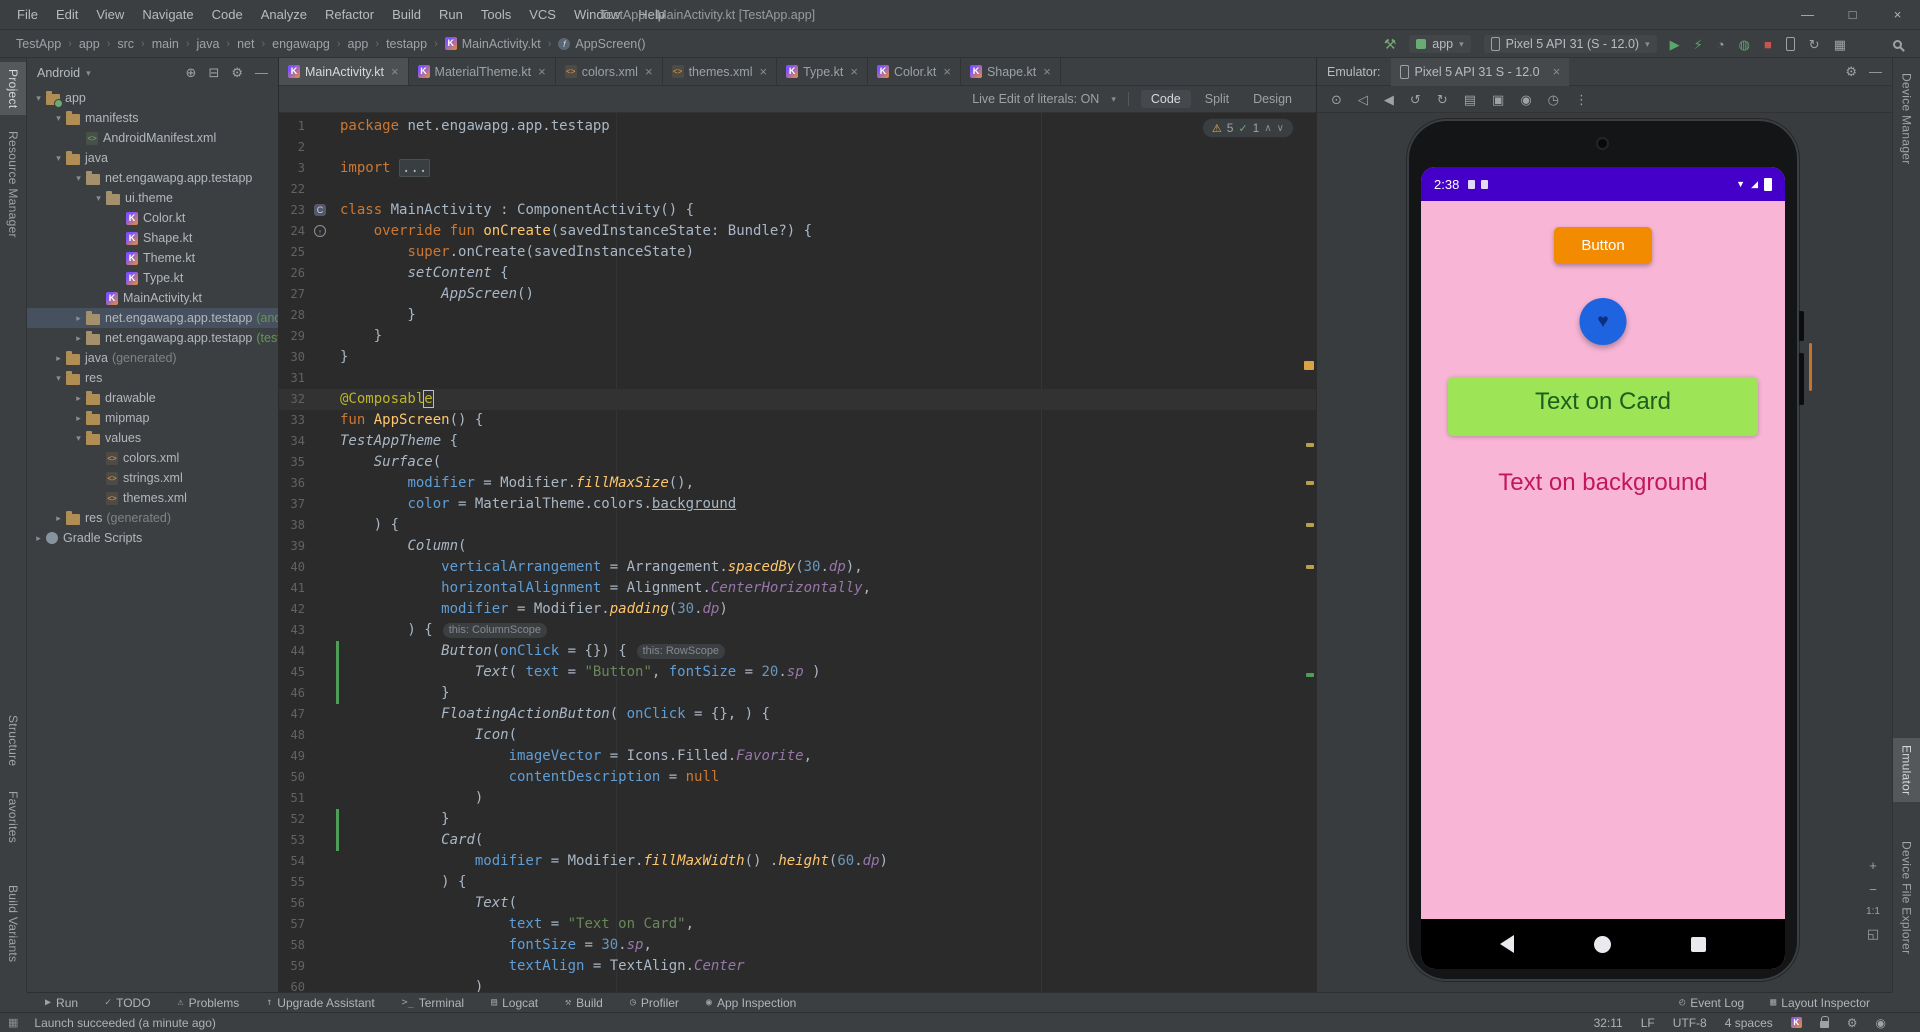 This screenshot has width=1920, height=1032. Describe the element at coordinates (227, 15) in the screenshot. I see `menu-code: Code` at that location.